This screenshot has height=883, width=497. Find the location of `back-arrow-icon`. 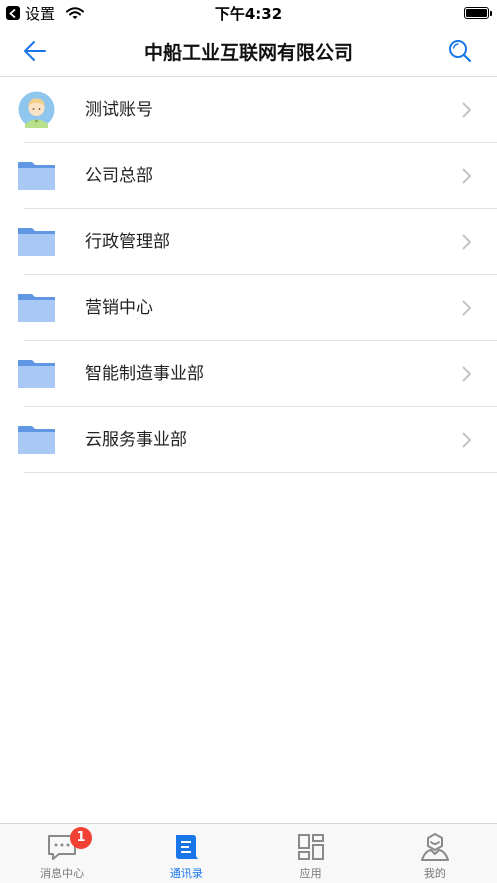

back-arrow-icon is located at coordinates (35, 51).